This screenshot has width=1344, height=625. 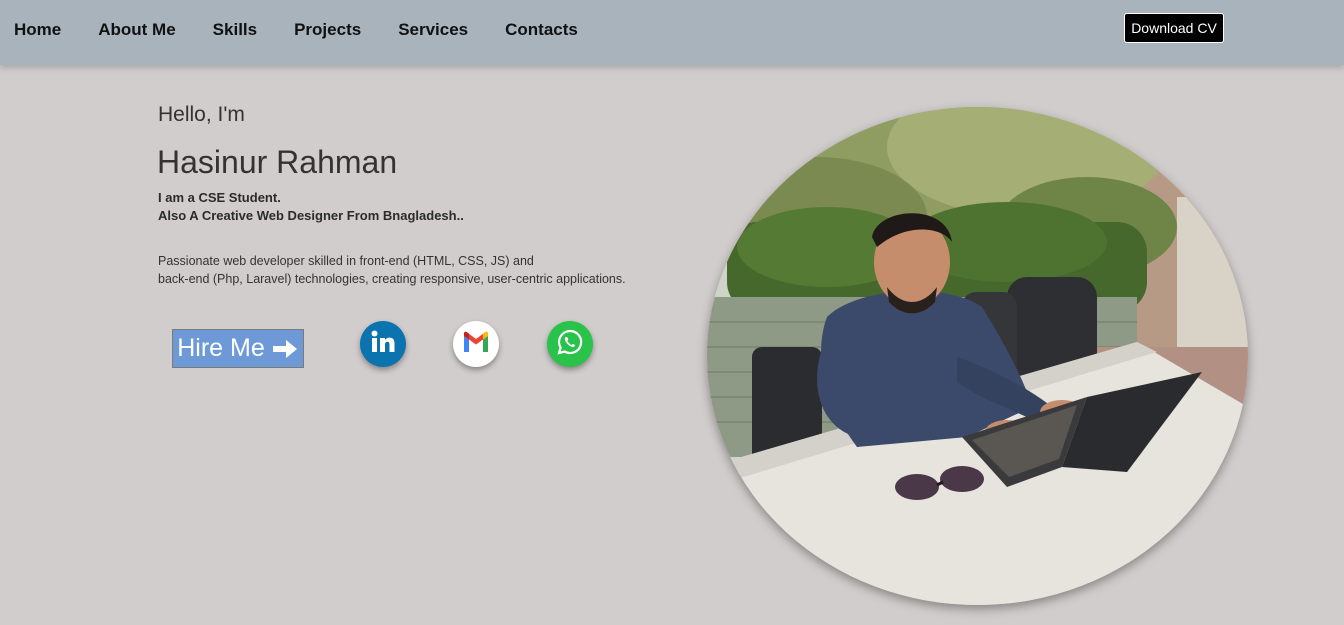 What do you see at coordinates (219, 197) in the screenshot?
I see `tagline-line-1: I am a CSE Student.` at bounding box center [219, 197].